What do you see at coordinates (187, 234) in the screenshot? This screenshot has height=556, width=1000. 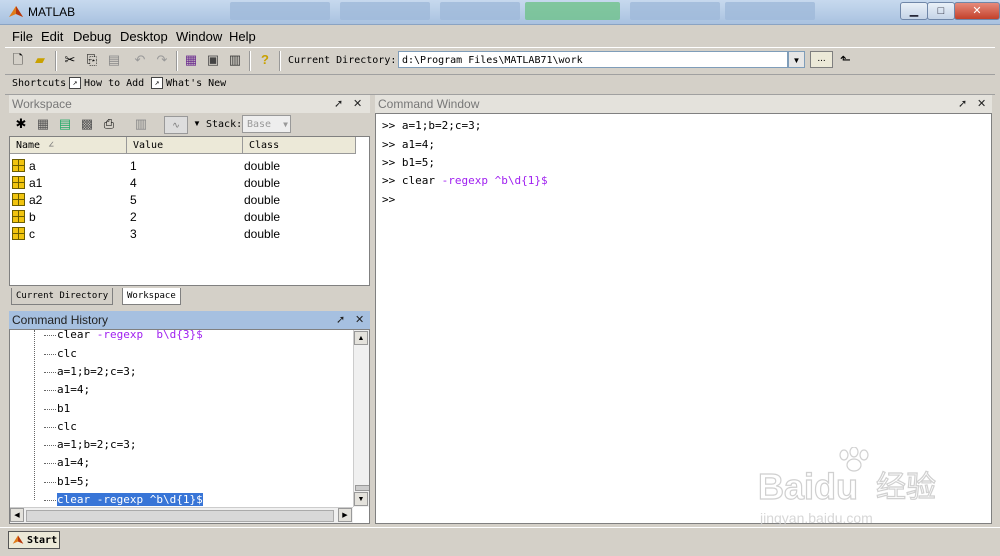 I see `table-row: c 3 double` at bounding box center [187, 234].